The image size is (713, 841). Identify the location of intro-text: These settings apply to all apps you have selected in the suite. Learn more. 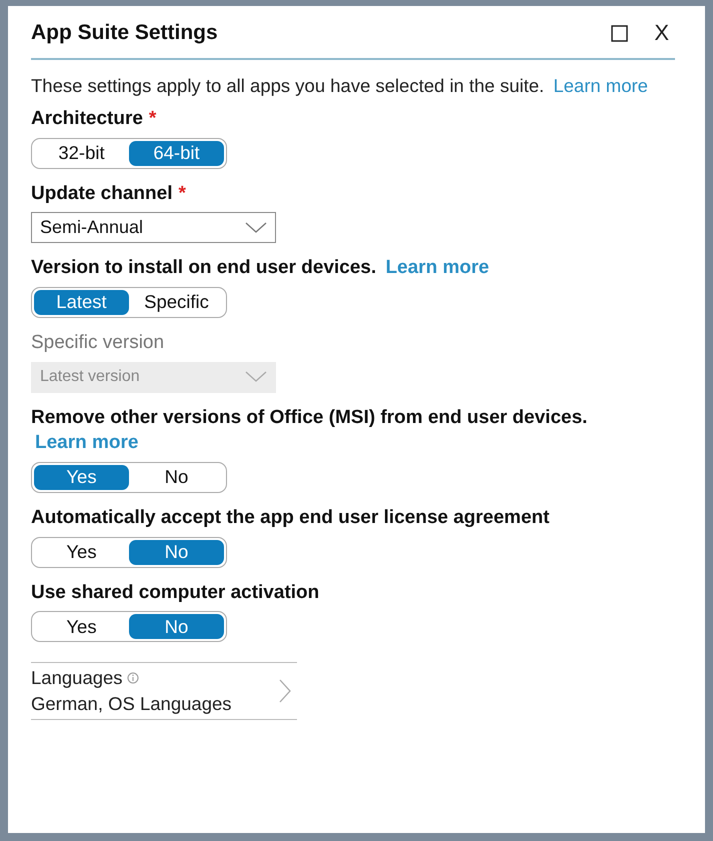
(340, 86).